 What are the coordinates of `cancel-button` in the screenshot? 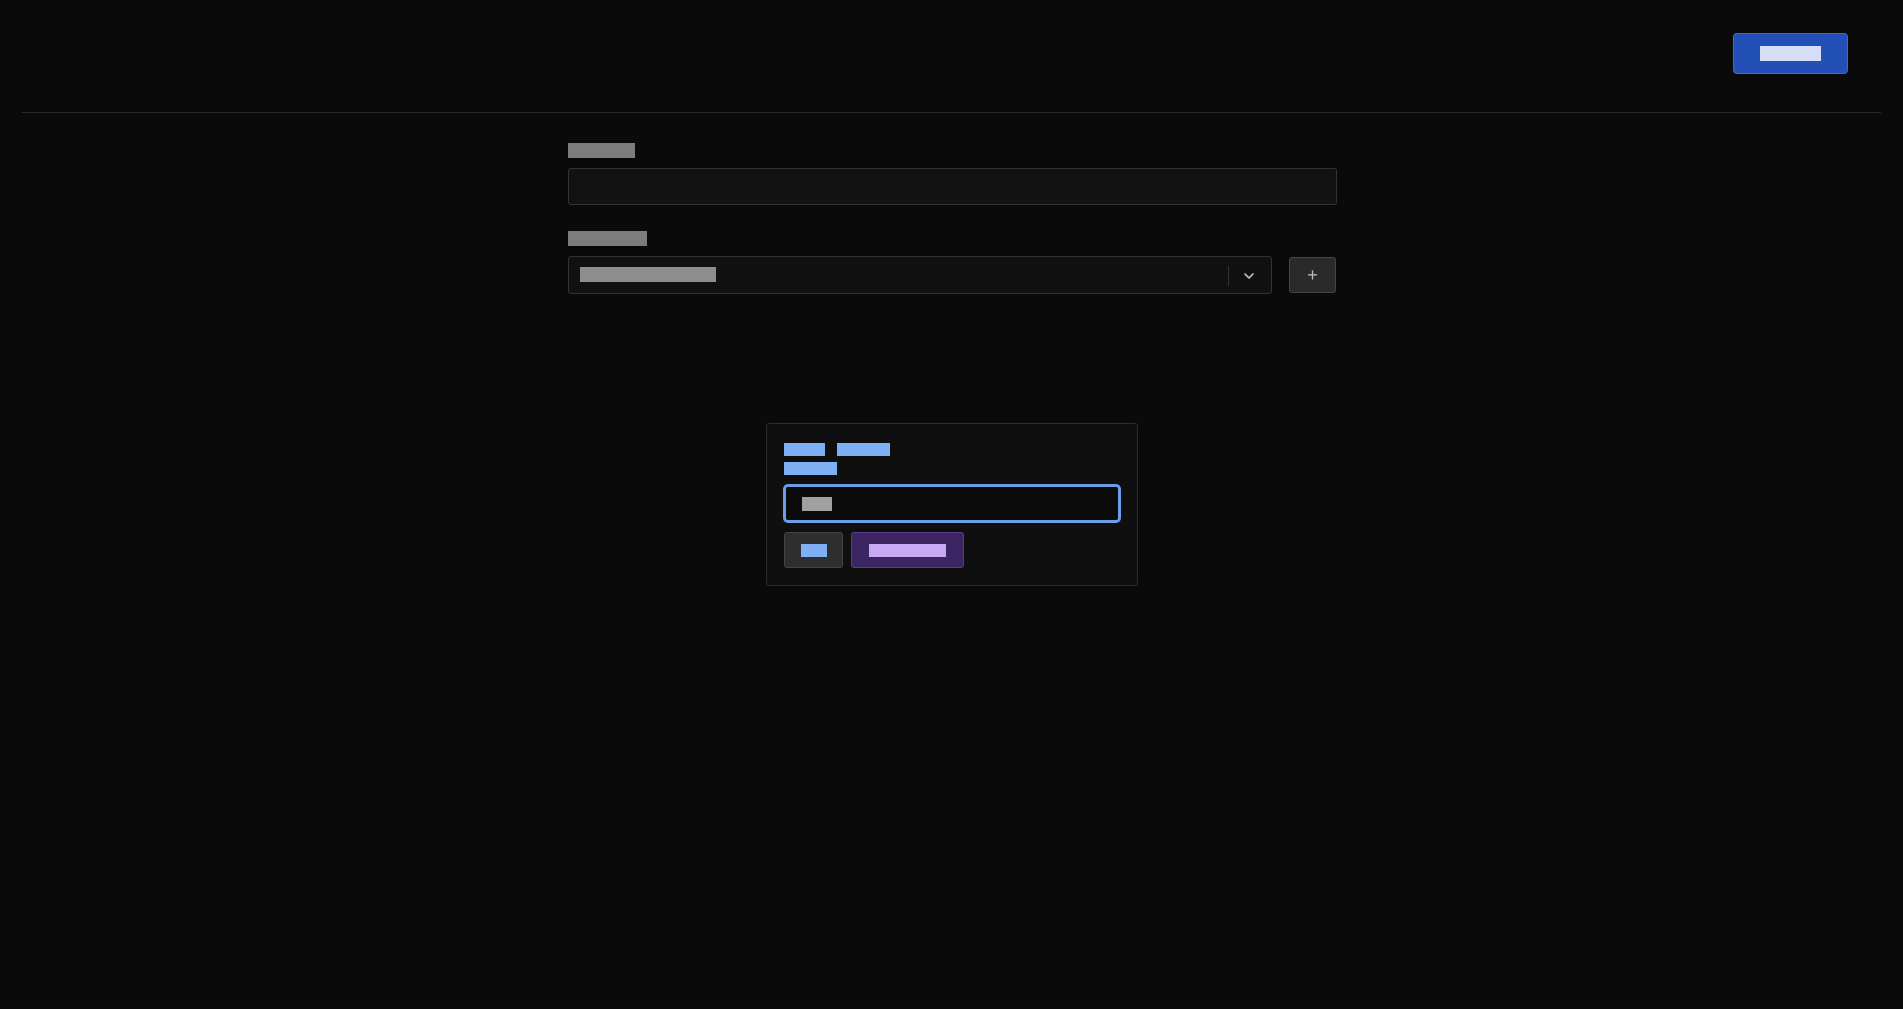 It's located at (813, 550).